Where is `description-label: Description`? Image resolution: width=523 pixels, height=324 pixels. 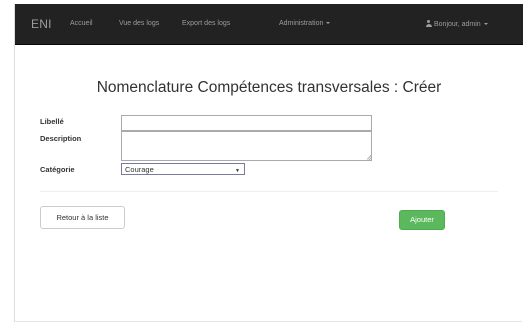 description-label: Description is located at coordinates (61, 138).